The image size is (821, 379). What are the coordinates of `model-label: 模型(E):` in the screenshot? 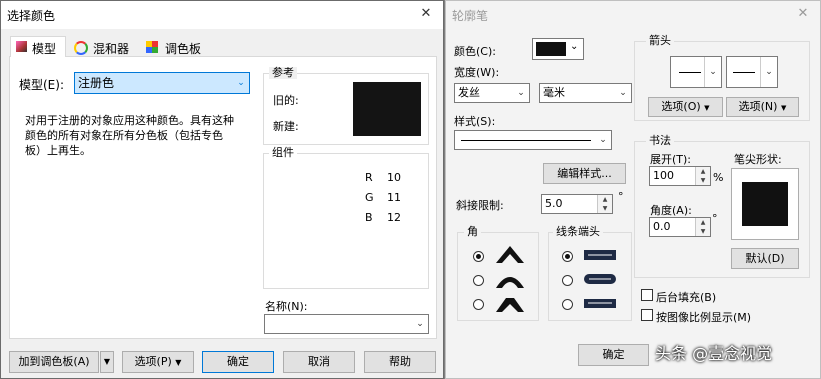 It's located at (41, 85).